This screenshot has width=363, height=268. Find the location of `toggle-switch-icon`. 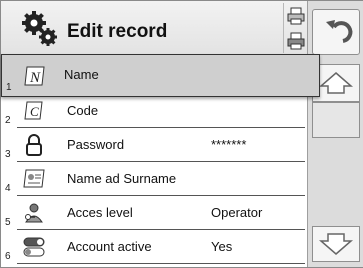

toggle-switch-icon is located at coordinates (34, 247).